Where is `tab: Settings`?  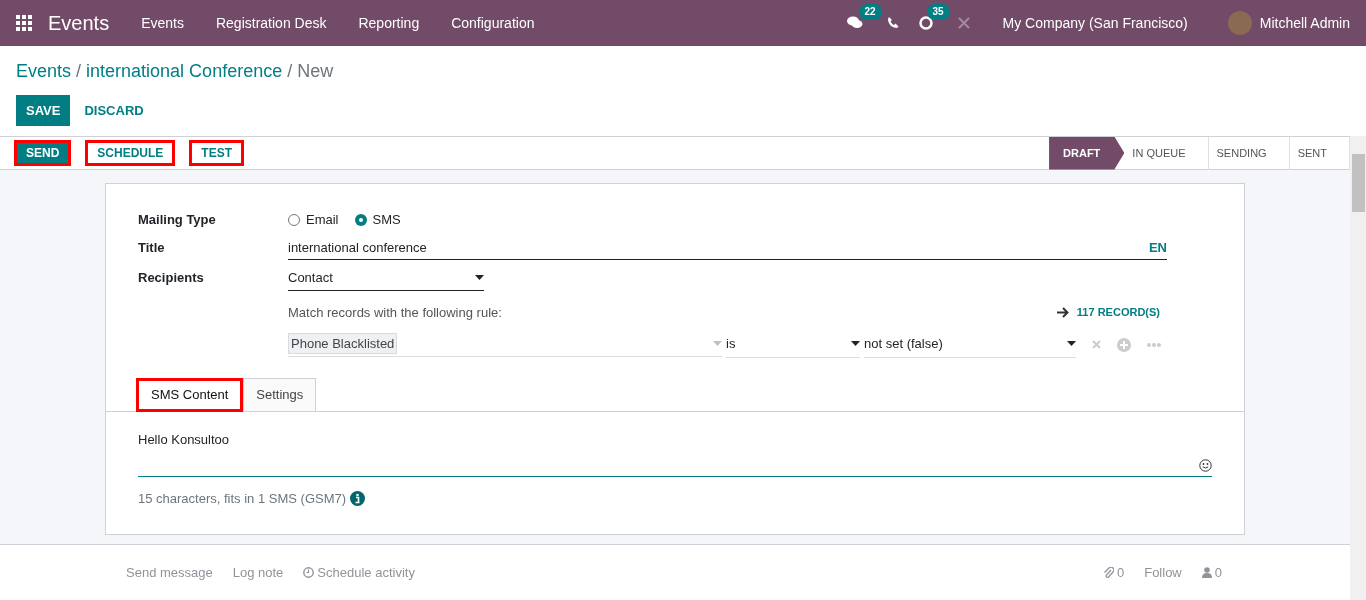
tab: Settings is located at coordinates (280, 394).